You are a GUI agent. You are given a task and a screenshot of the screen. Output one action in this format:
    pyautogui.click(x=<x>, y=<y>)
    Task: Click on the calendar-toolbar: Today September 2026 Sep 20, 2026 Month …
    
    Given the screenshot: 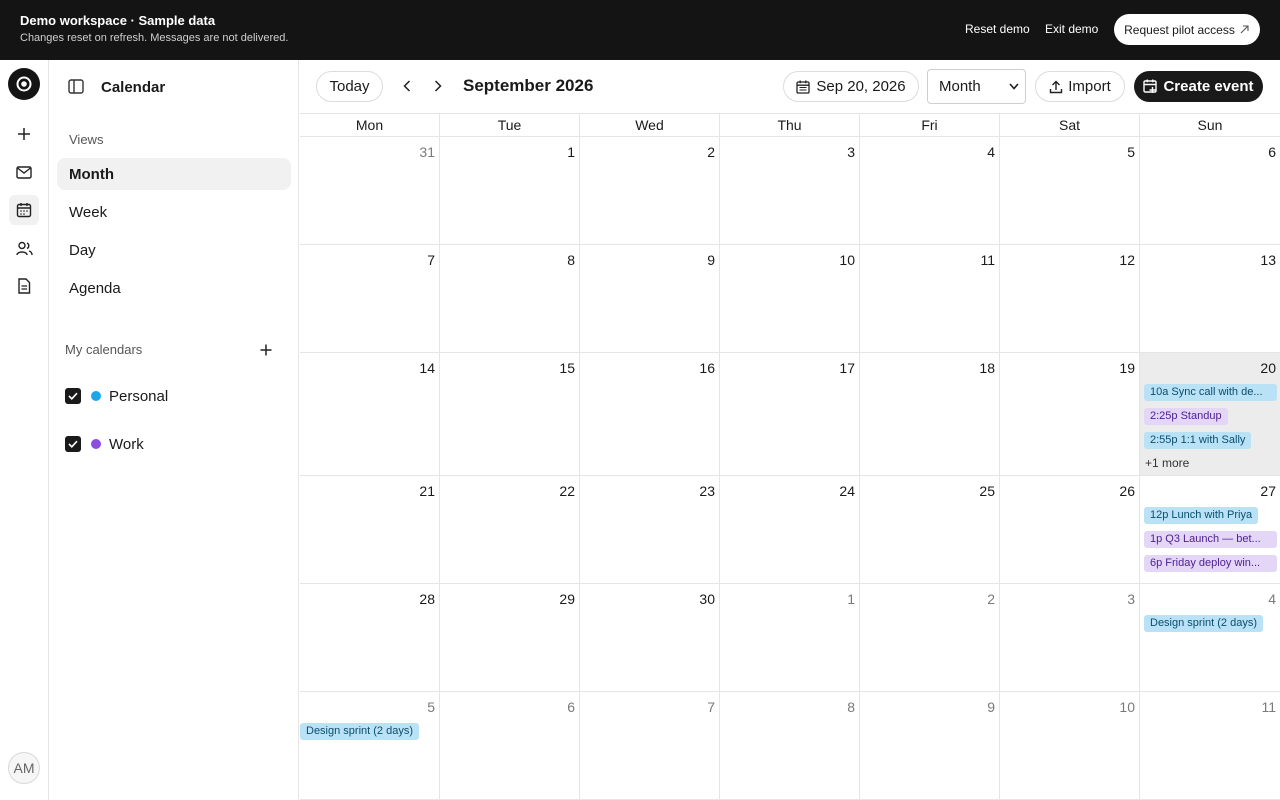 What is the action you would take?
    pyautogui.click(x=790, y=86)
    